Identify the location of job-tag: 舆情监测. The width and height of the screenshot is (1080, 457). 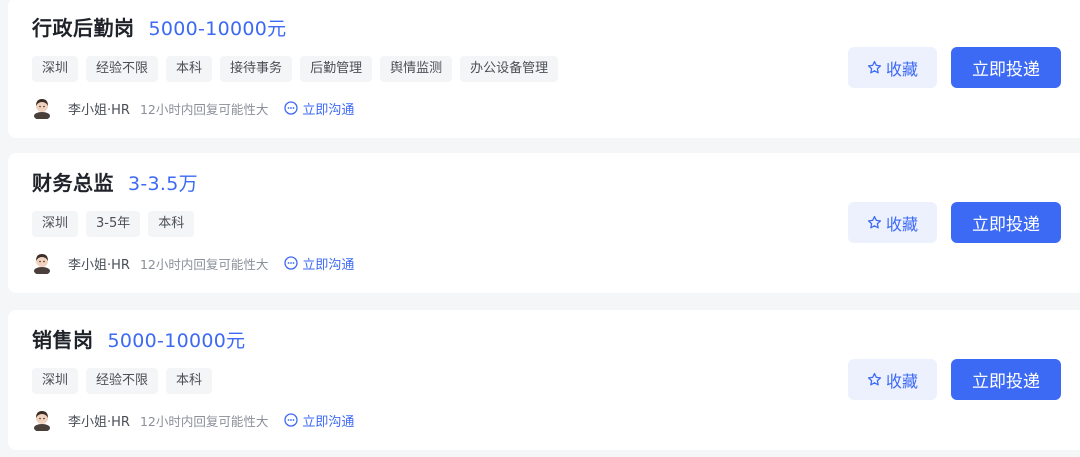
(416, 69).